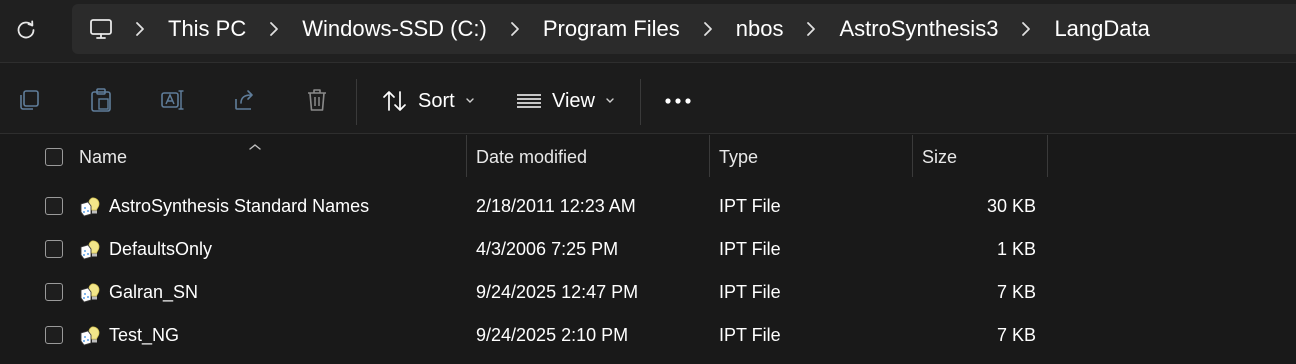  What do you see at coordinates (939, 157) in the screenshot?
I see `column-header-size: Size` at bounding box center [939, 157].